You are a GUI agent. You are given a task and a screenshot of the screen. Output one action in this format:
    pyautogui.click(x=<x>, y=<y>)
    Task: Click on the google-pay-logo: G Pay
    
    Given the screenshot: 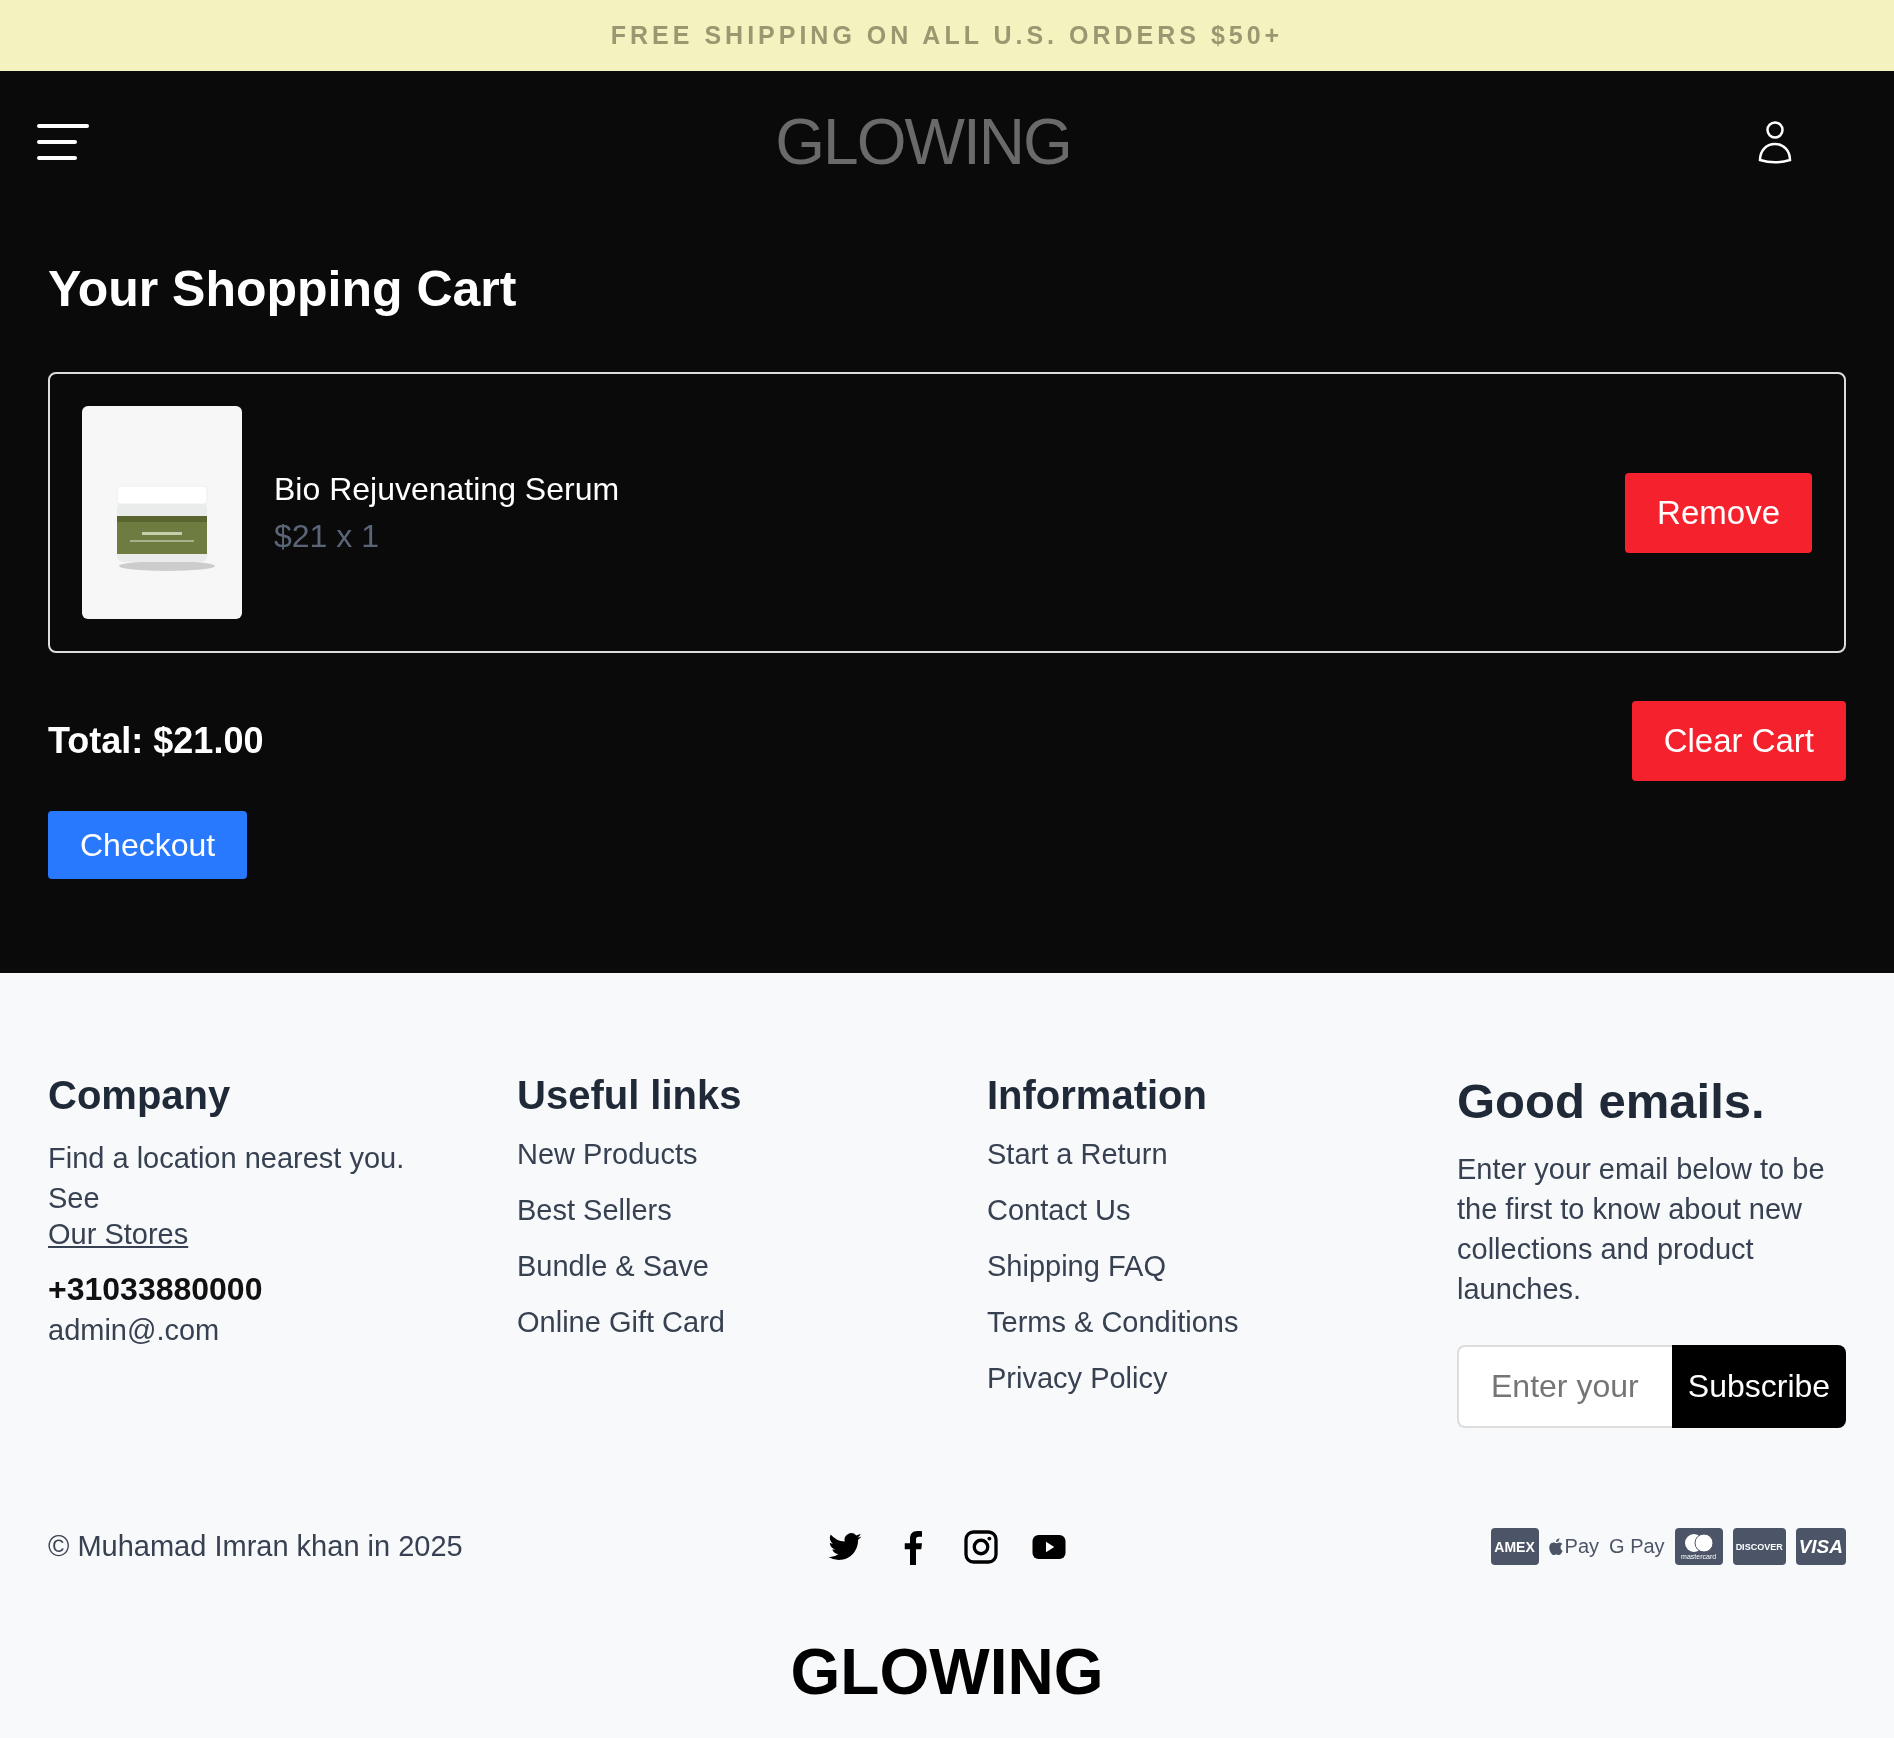 What is the action you would take?
    pyautogui.click(x=1637, y=1546)
    